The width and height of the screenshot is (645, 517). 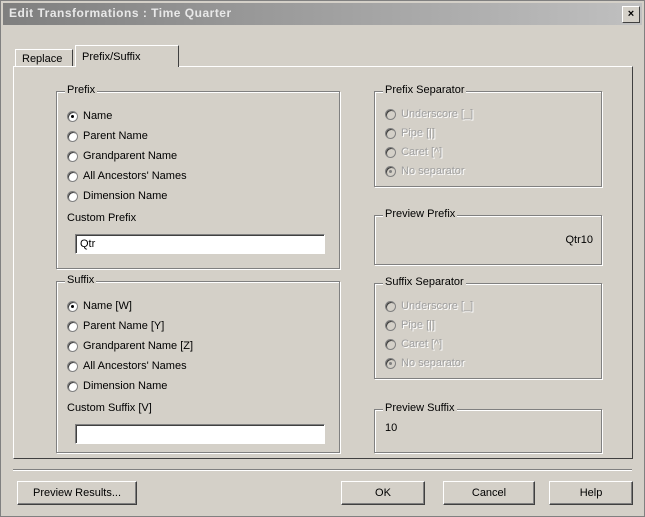 What do you see at coordinates (138, 346) in the screenshot?
I see `suffix-option-radio-label: Grandparent Name [Z]` at bounding box center [138, 346].